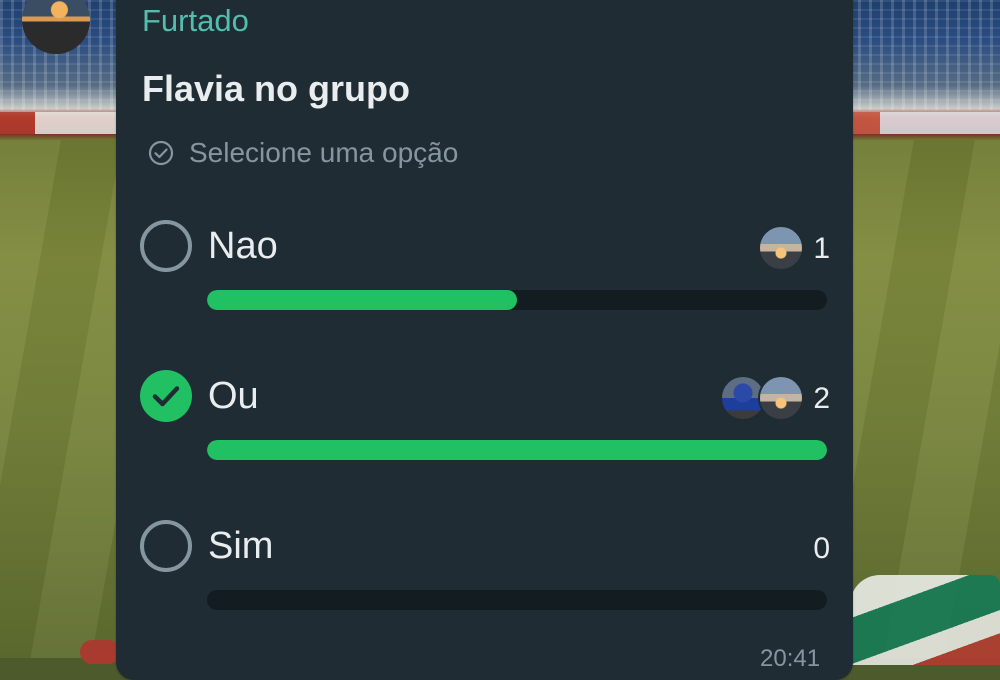 Image resolution: width=1000 pixels, height=680 pixels. What do you see at coordinates (820, 399) in the screenshot?
I see `vote-count: 2` at bounding box center [820, 399].